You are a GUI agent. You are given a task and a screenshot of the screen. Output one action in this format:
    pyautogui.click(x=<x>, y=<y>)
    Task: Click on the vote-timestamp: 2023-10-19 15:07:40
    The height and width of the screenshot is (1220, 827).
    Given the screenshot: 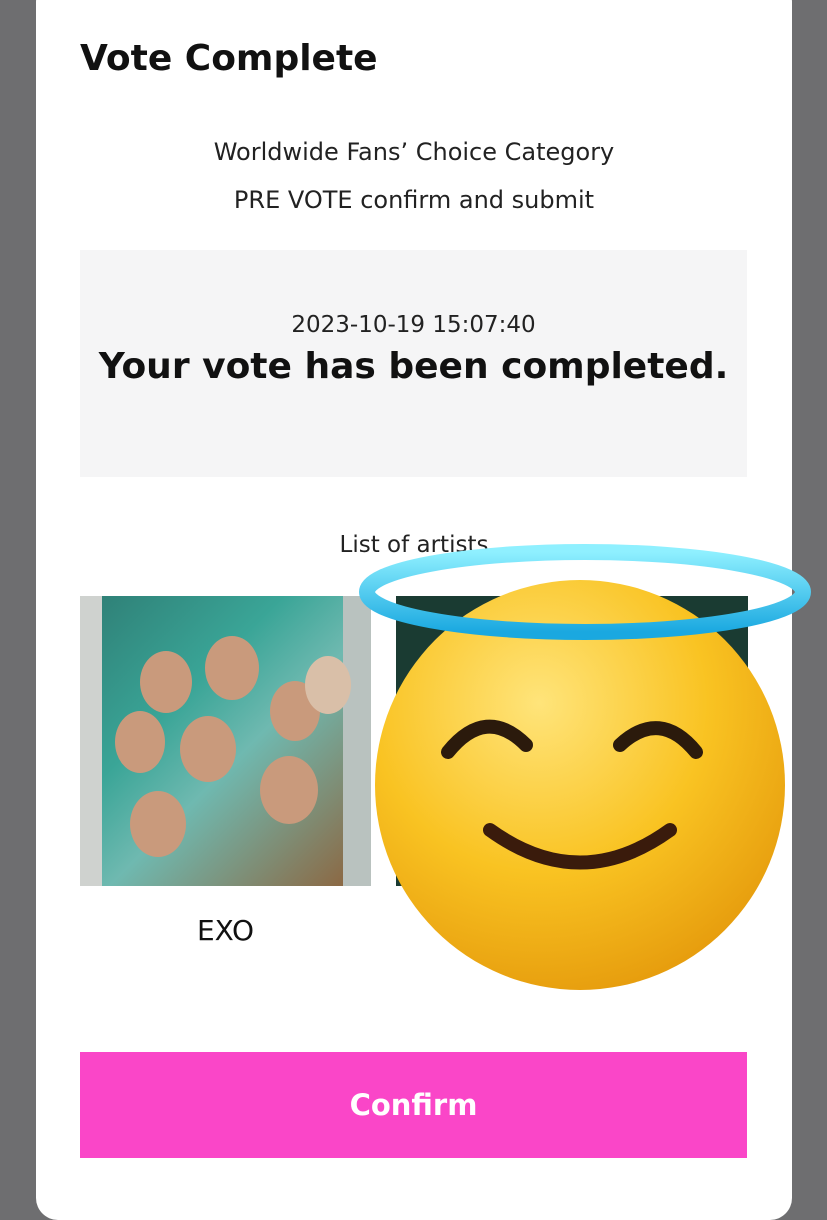 What is the action you would take?
    pyautogui.click(x=413, y=325)
    